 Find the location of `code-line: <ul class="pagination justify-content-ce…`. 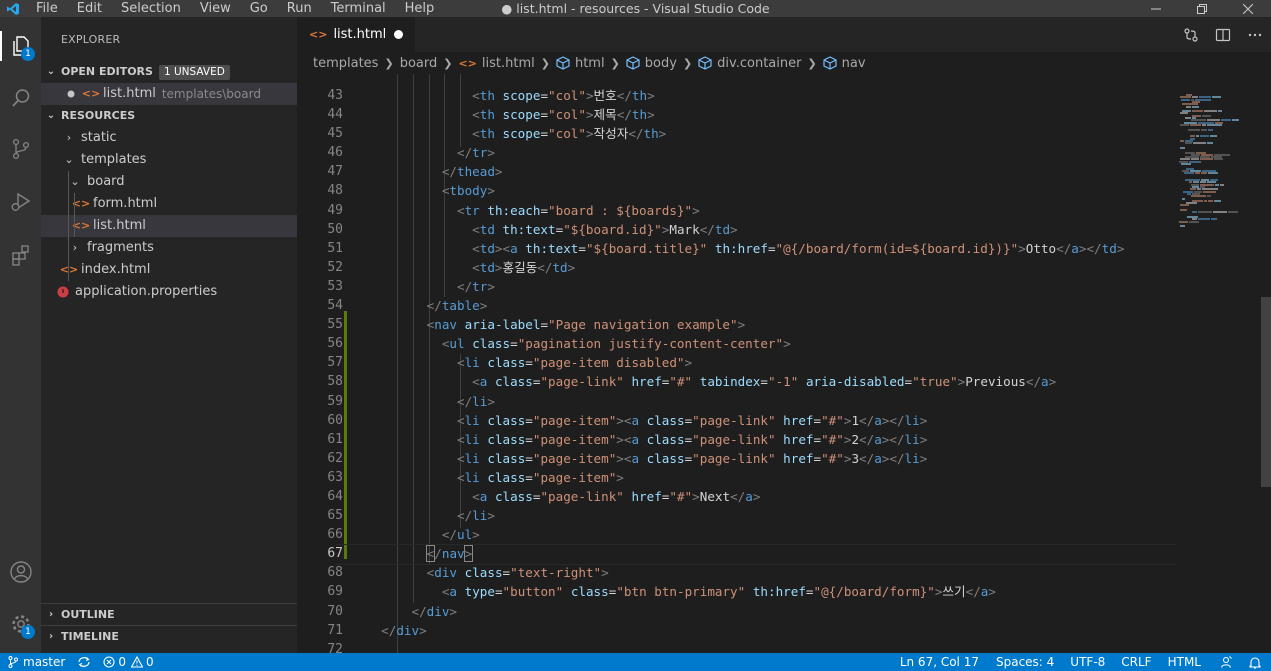

code-line: <ul class="pagination justify-content-ce… is located at coordinates (616, 344).